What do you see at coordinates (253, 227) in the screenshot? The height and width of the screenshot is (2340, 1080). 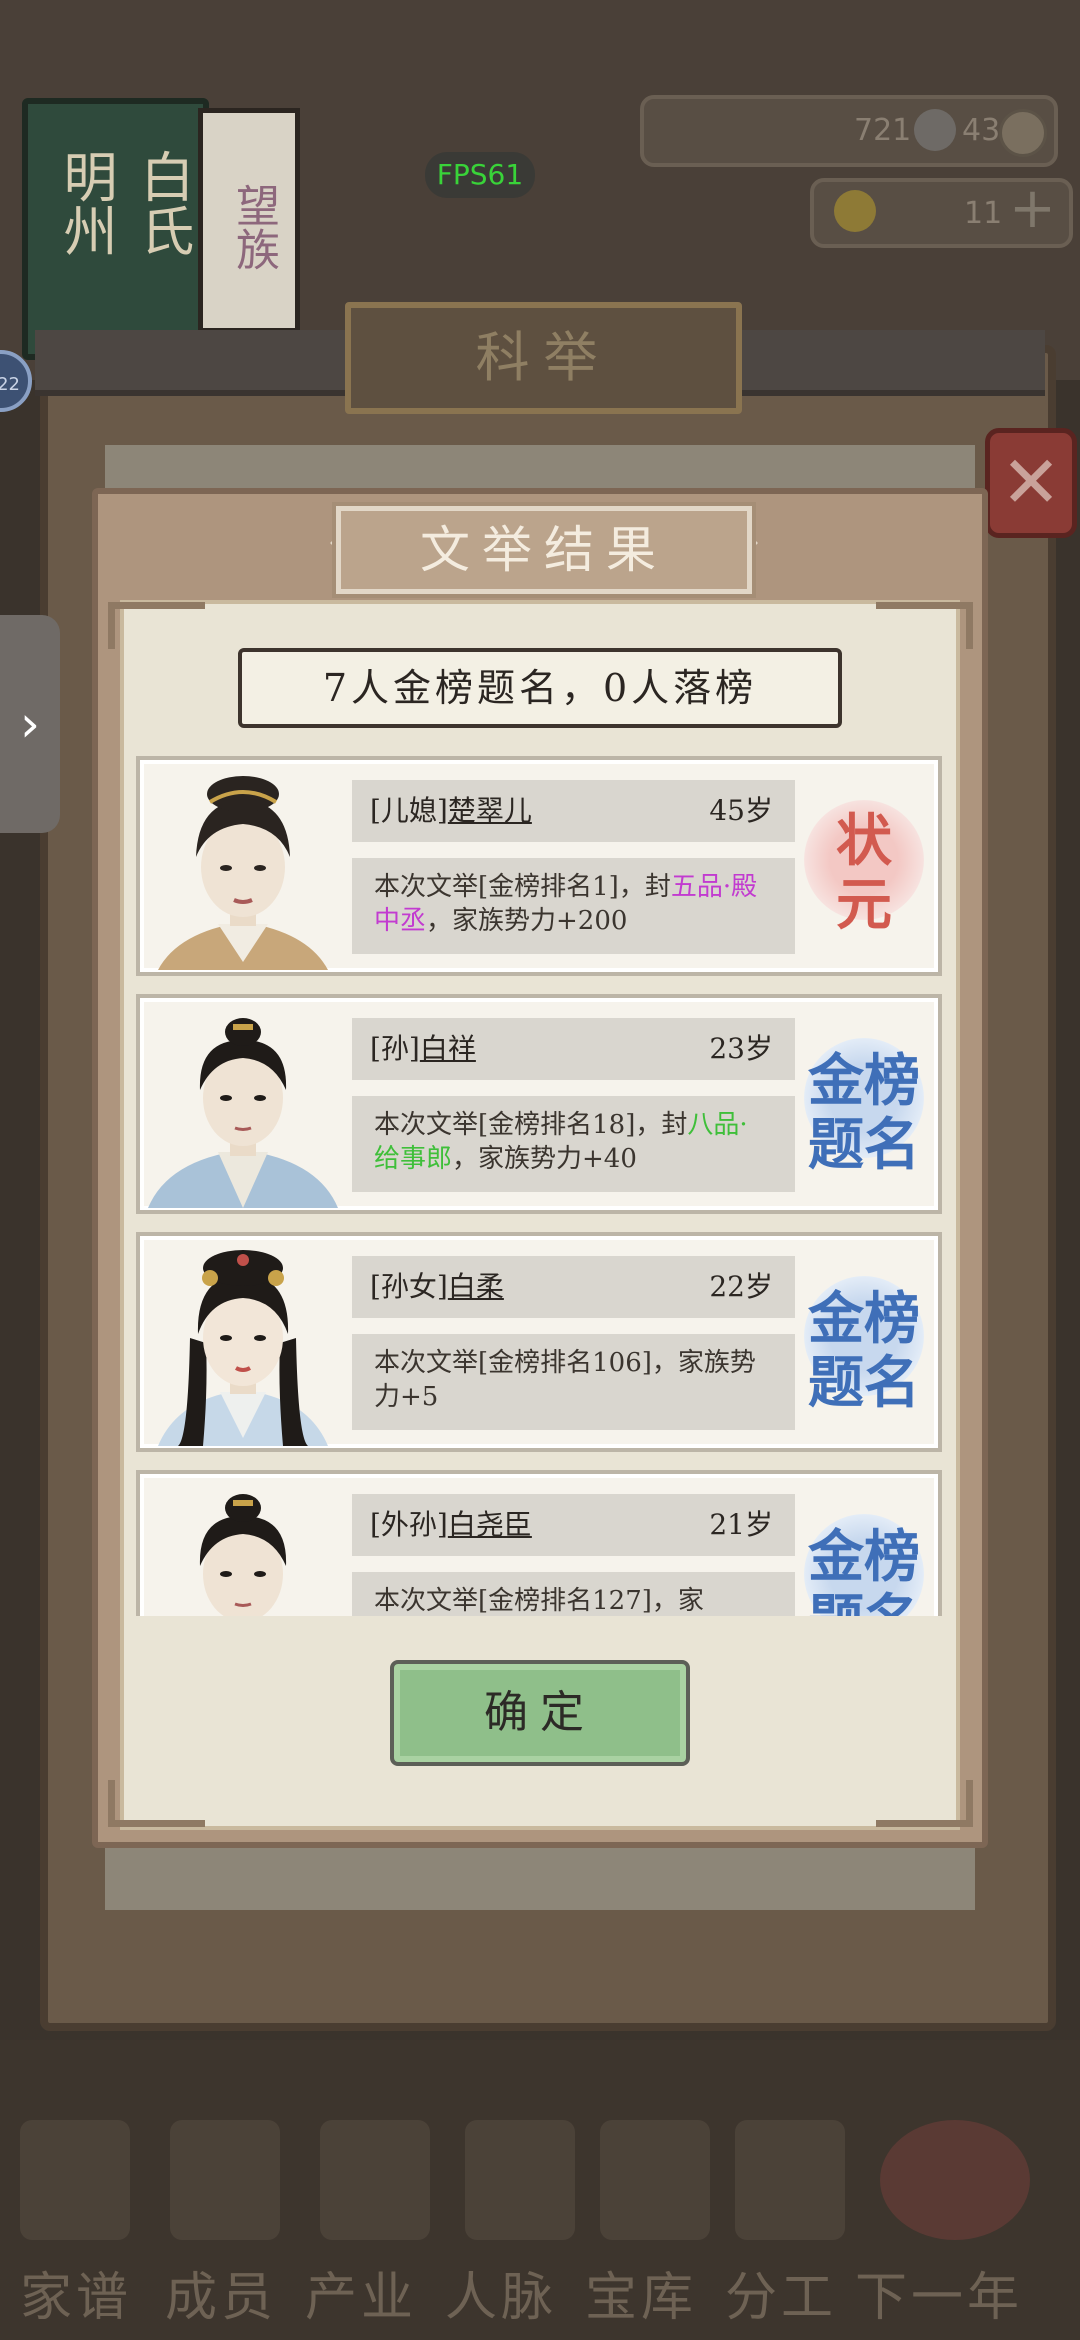 I see `clan-rank: 望族` at bounding box center [253, 227].